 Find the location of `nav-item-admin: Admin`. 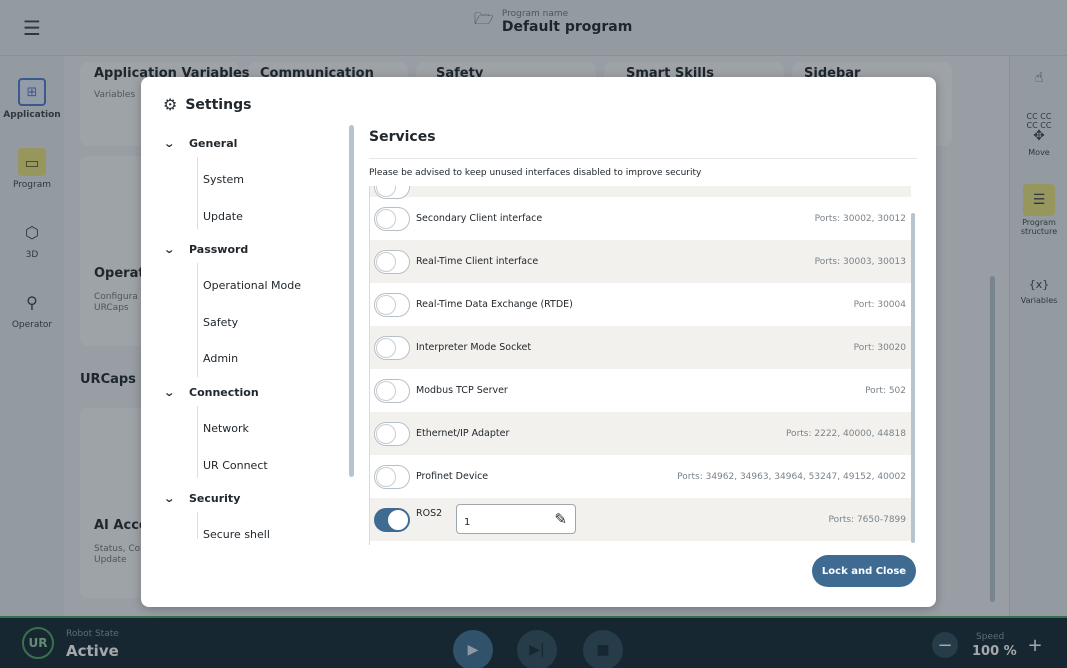

nav-item-admin: Admin is located at coordinates (220, 358).